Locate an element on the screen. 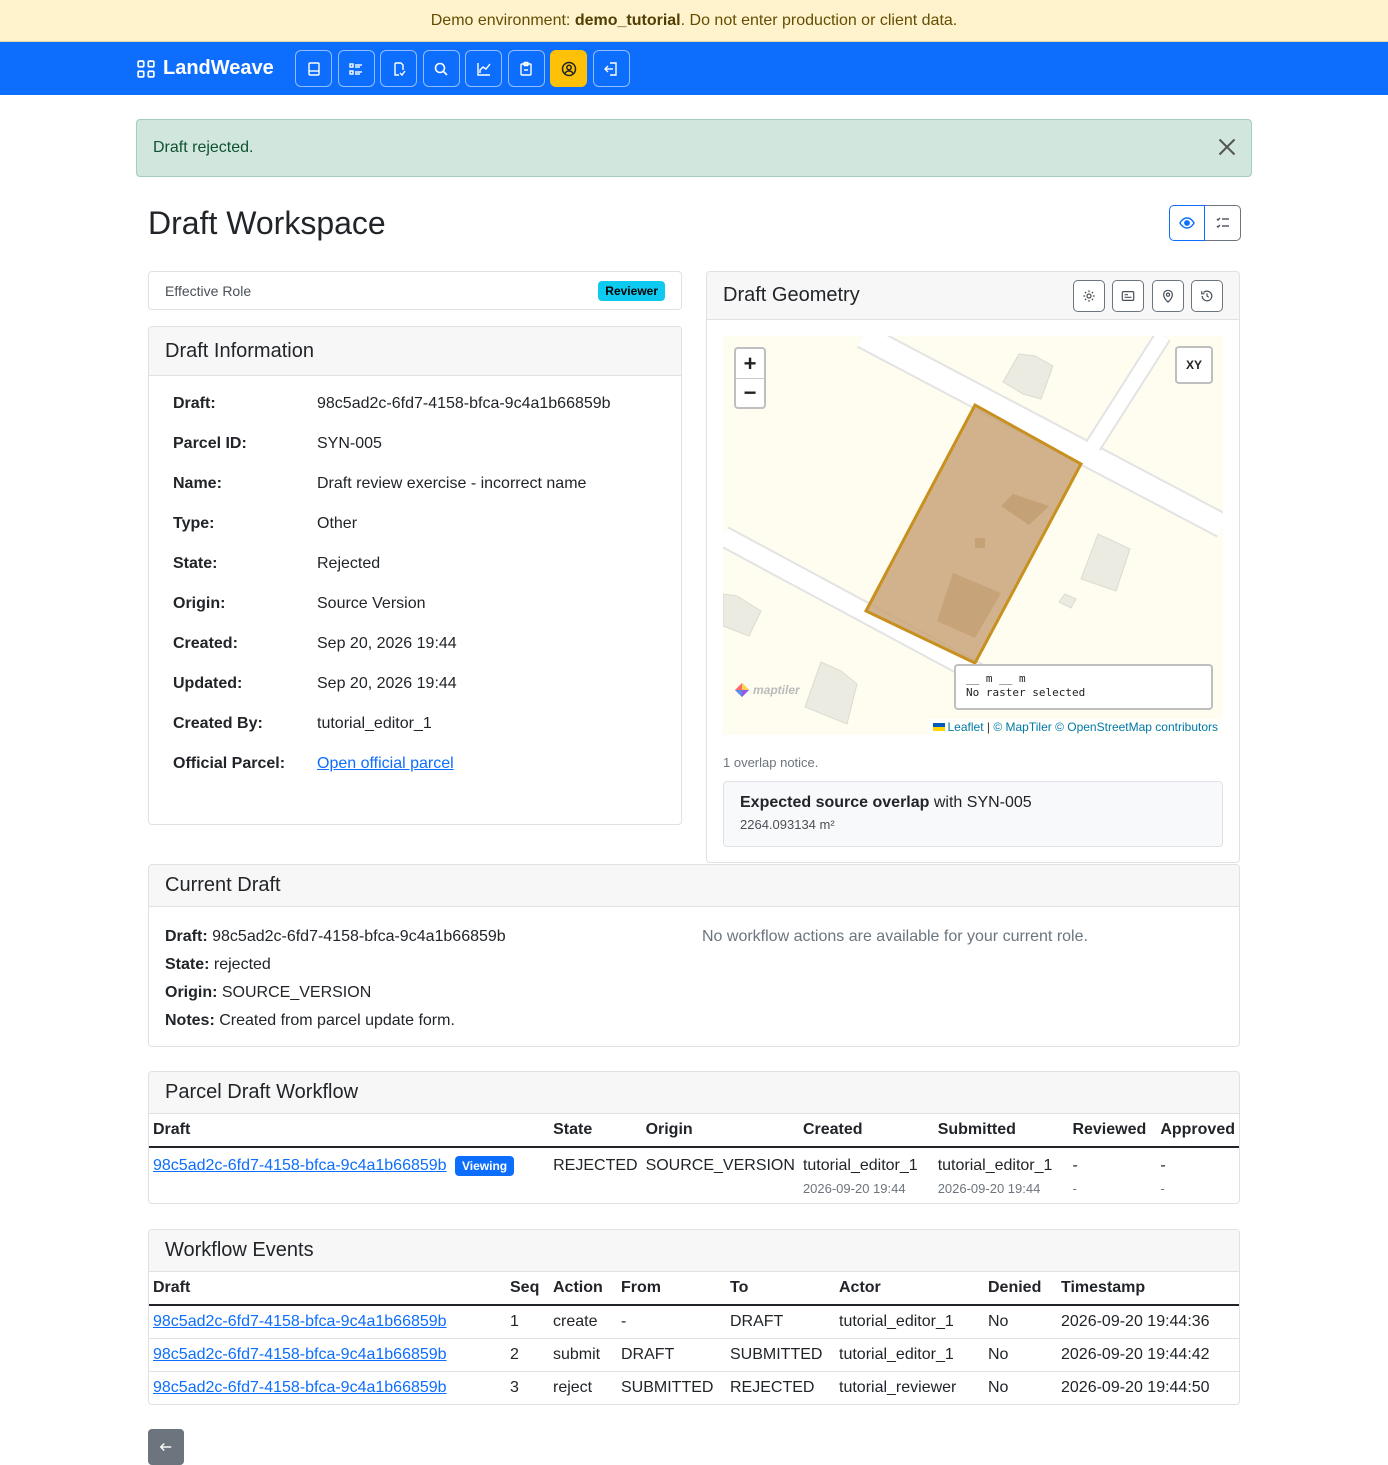  view-toggle-group is located at coordinates (1205, 223).